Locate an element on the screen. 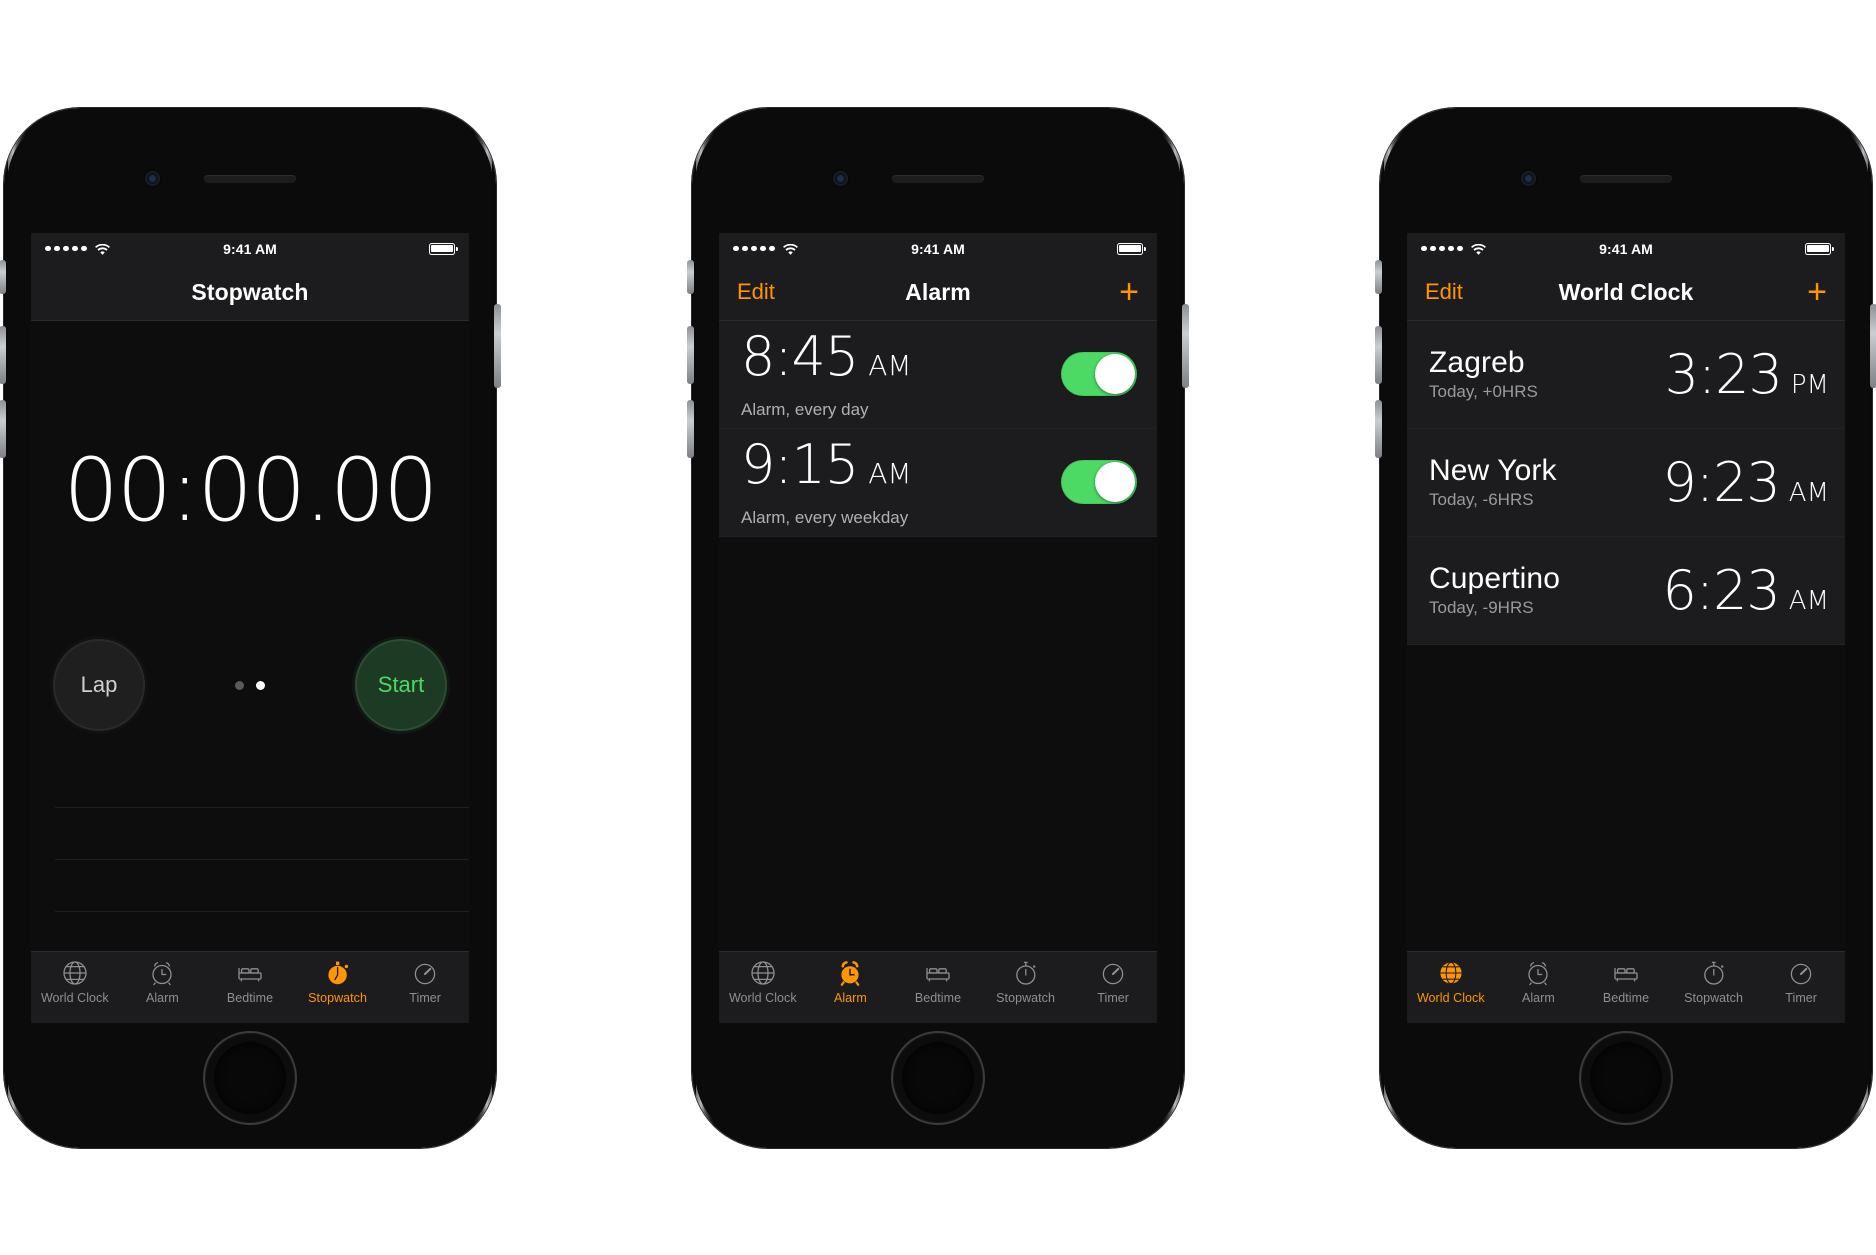  page-indicator is located at coordinates (250, 685).